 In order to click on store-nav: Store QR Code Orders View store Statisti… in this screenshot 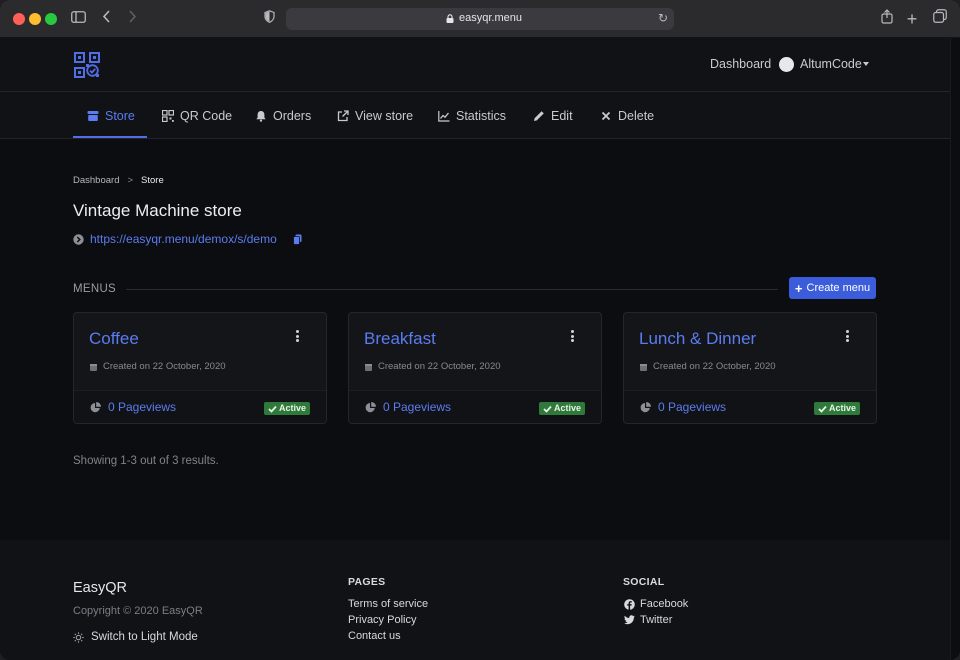, I will do `click(475, 115)`.